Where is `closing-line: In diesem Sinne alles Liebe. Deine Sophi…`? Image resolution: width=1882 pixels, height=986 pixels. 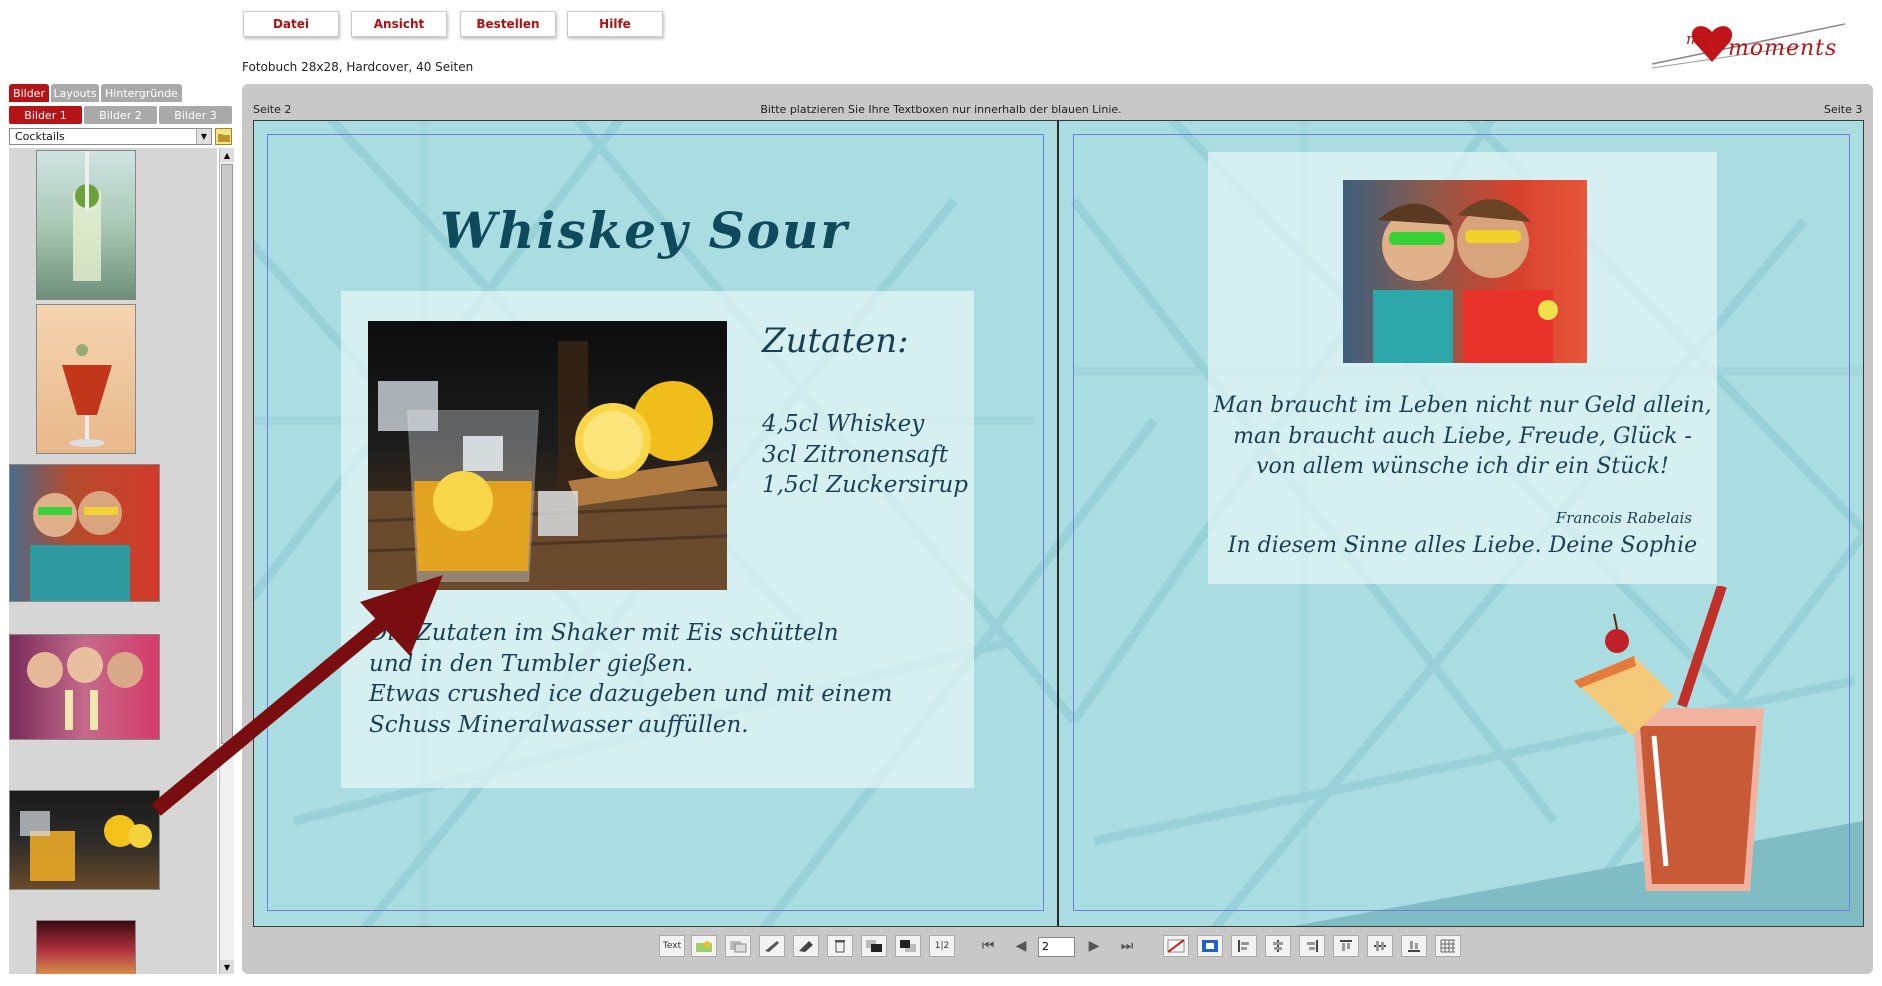
closing-line: In diesem Sinne alles Liebe. Deine Sophi… is located at coordinates (1462, 545).